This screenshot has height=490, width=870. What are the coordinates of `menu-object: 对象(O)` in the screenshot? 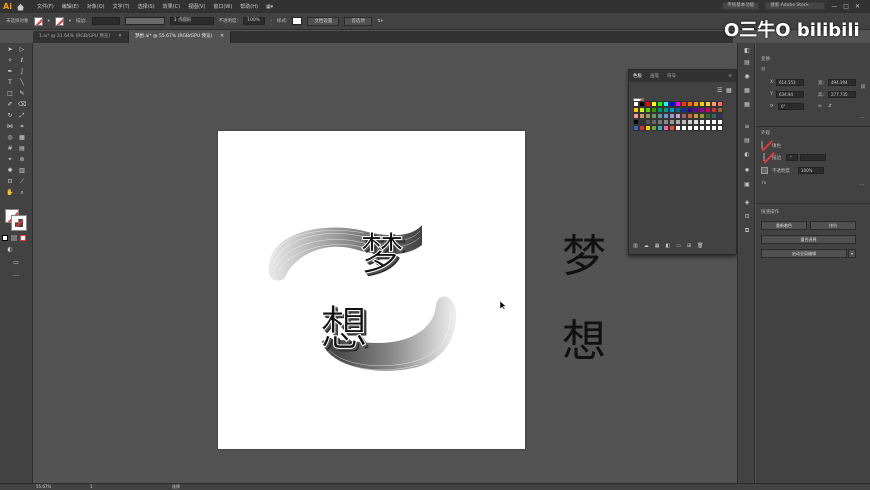 It's located at (96, 6).